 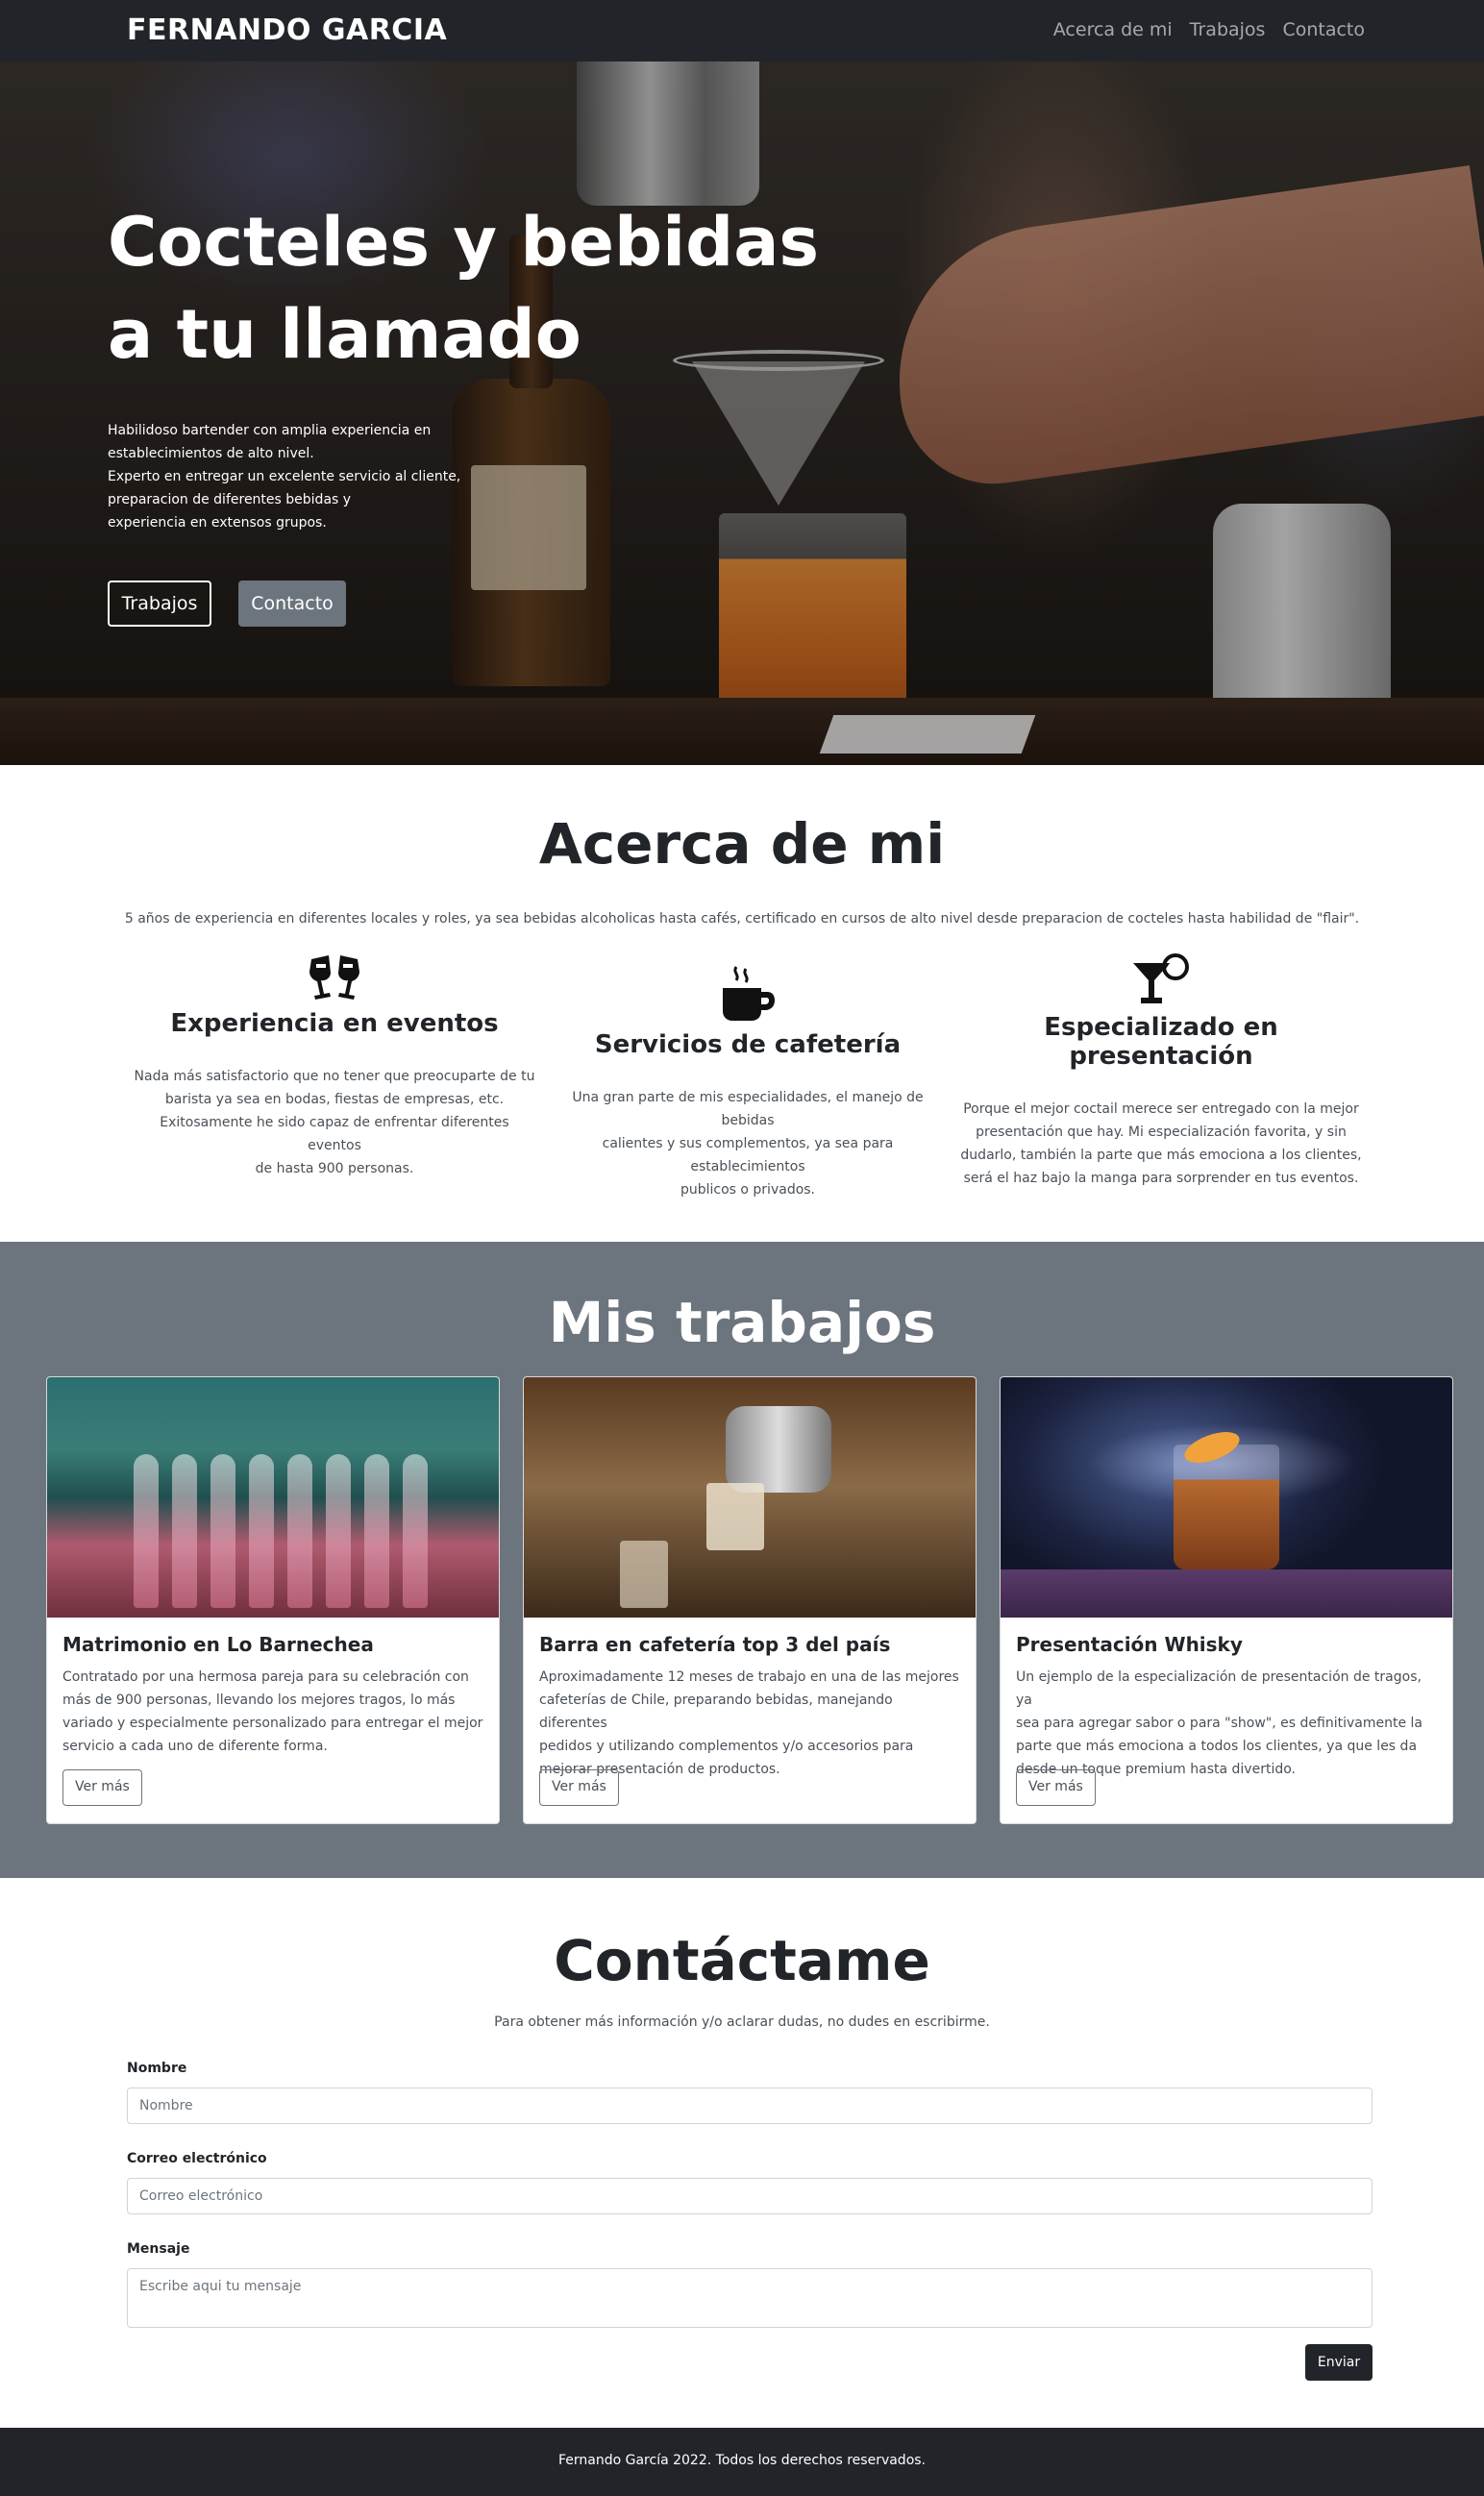 What do you see at coordinates (742, 1960) in the screenshot?
I see `contact-title: Contáctame` at bounding box center [742, 1960].